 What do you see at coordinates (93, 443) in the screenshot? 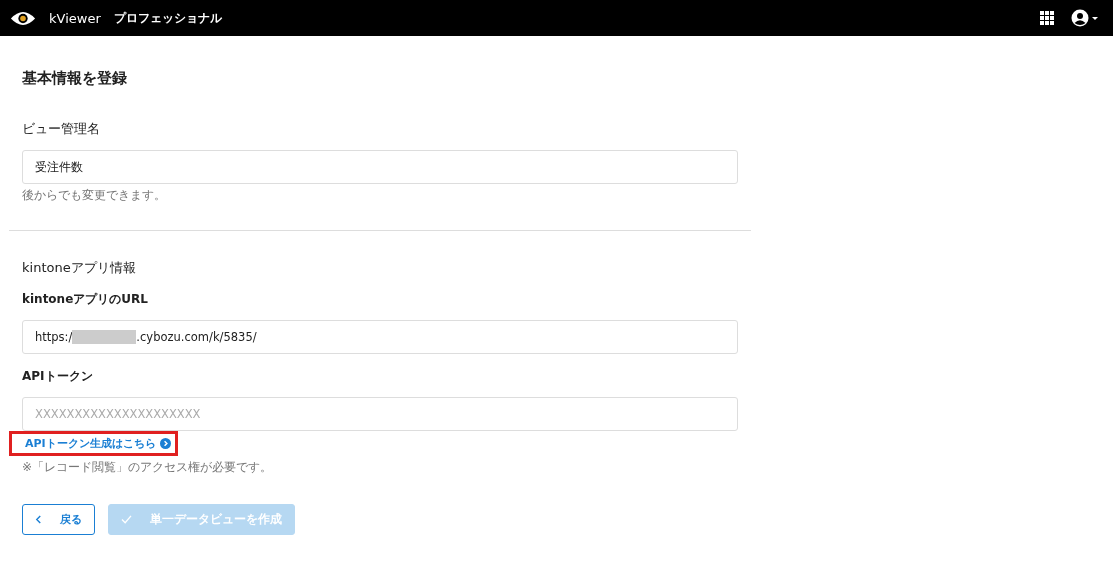
I see `token-link: APIトークン生成はこちら` at bounding box center [93, 443].